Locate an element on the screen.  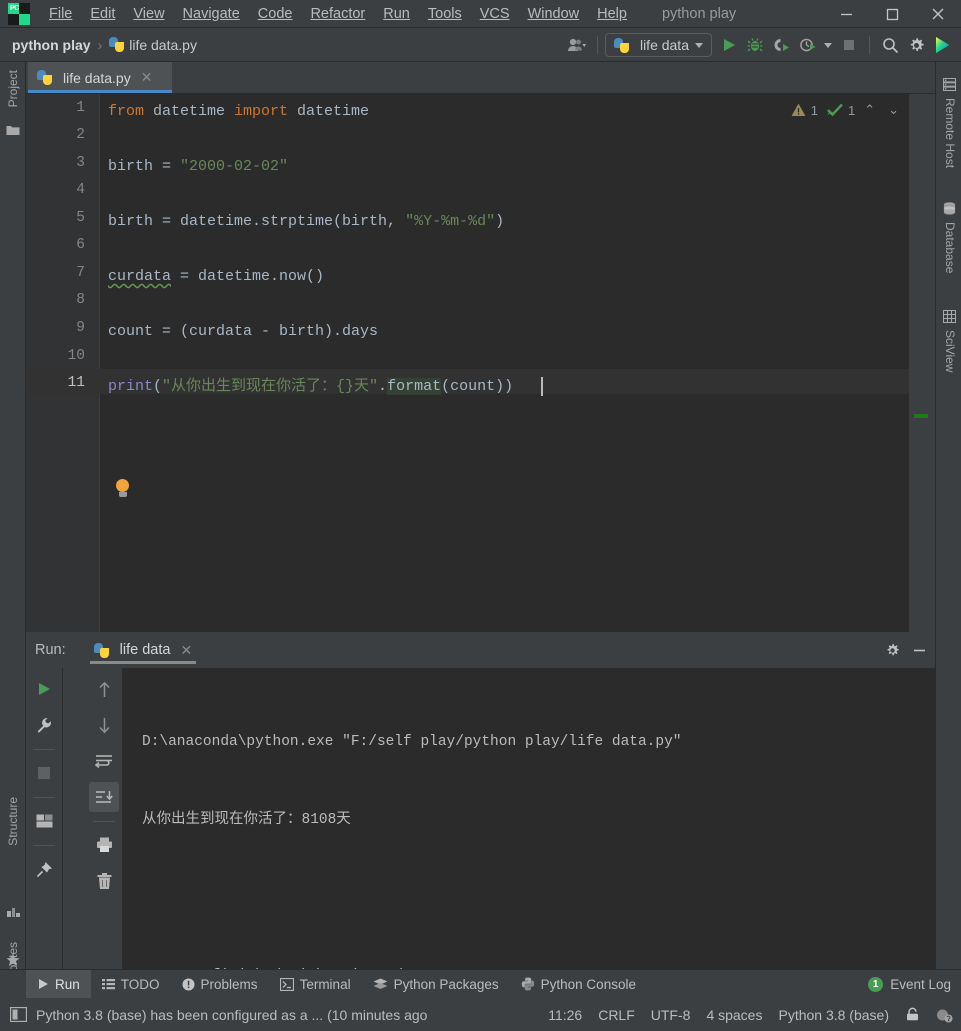
menu-label-edit: Edit is located at coordinates (103, 13).